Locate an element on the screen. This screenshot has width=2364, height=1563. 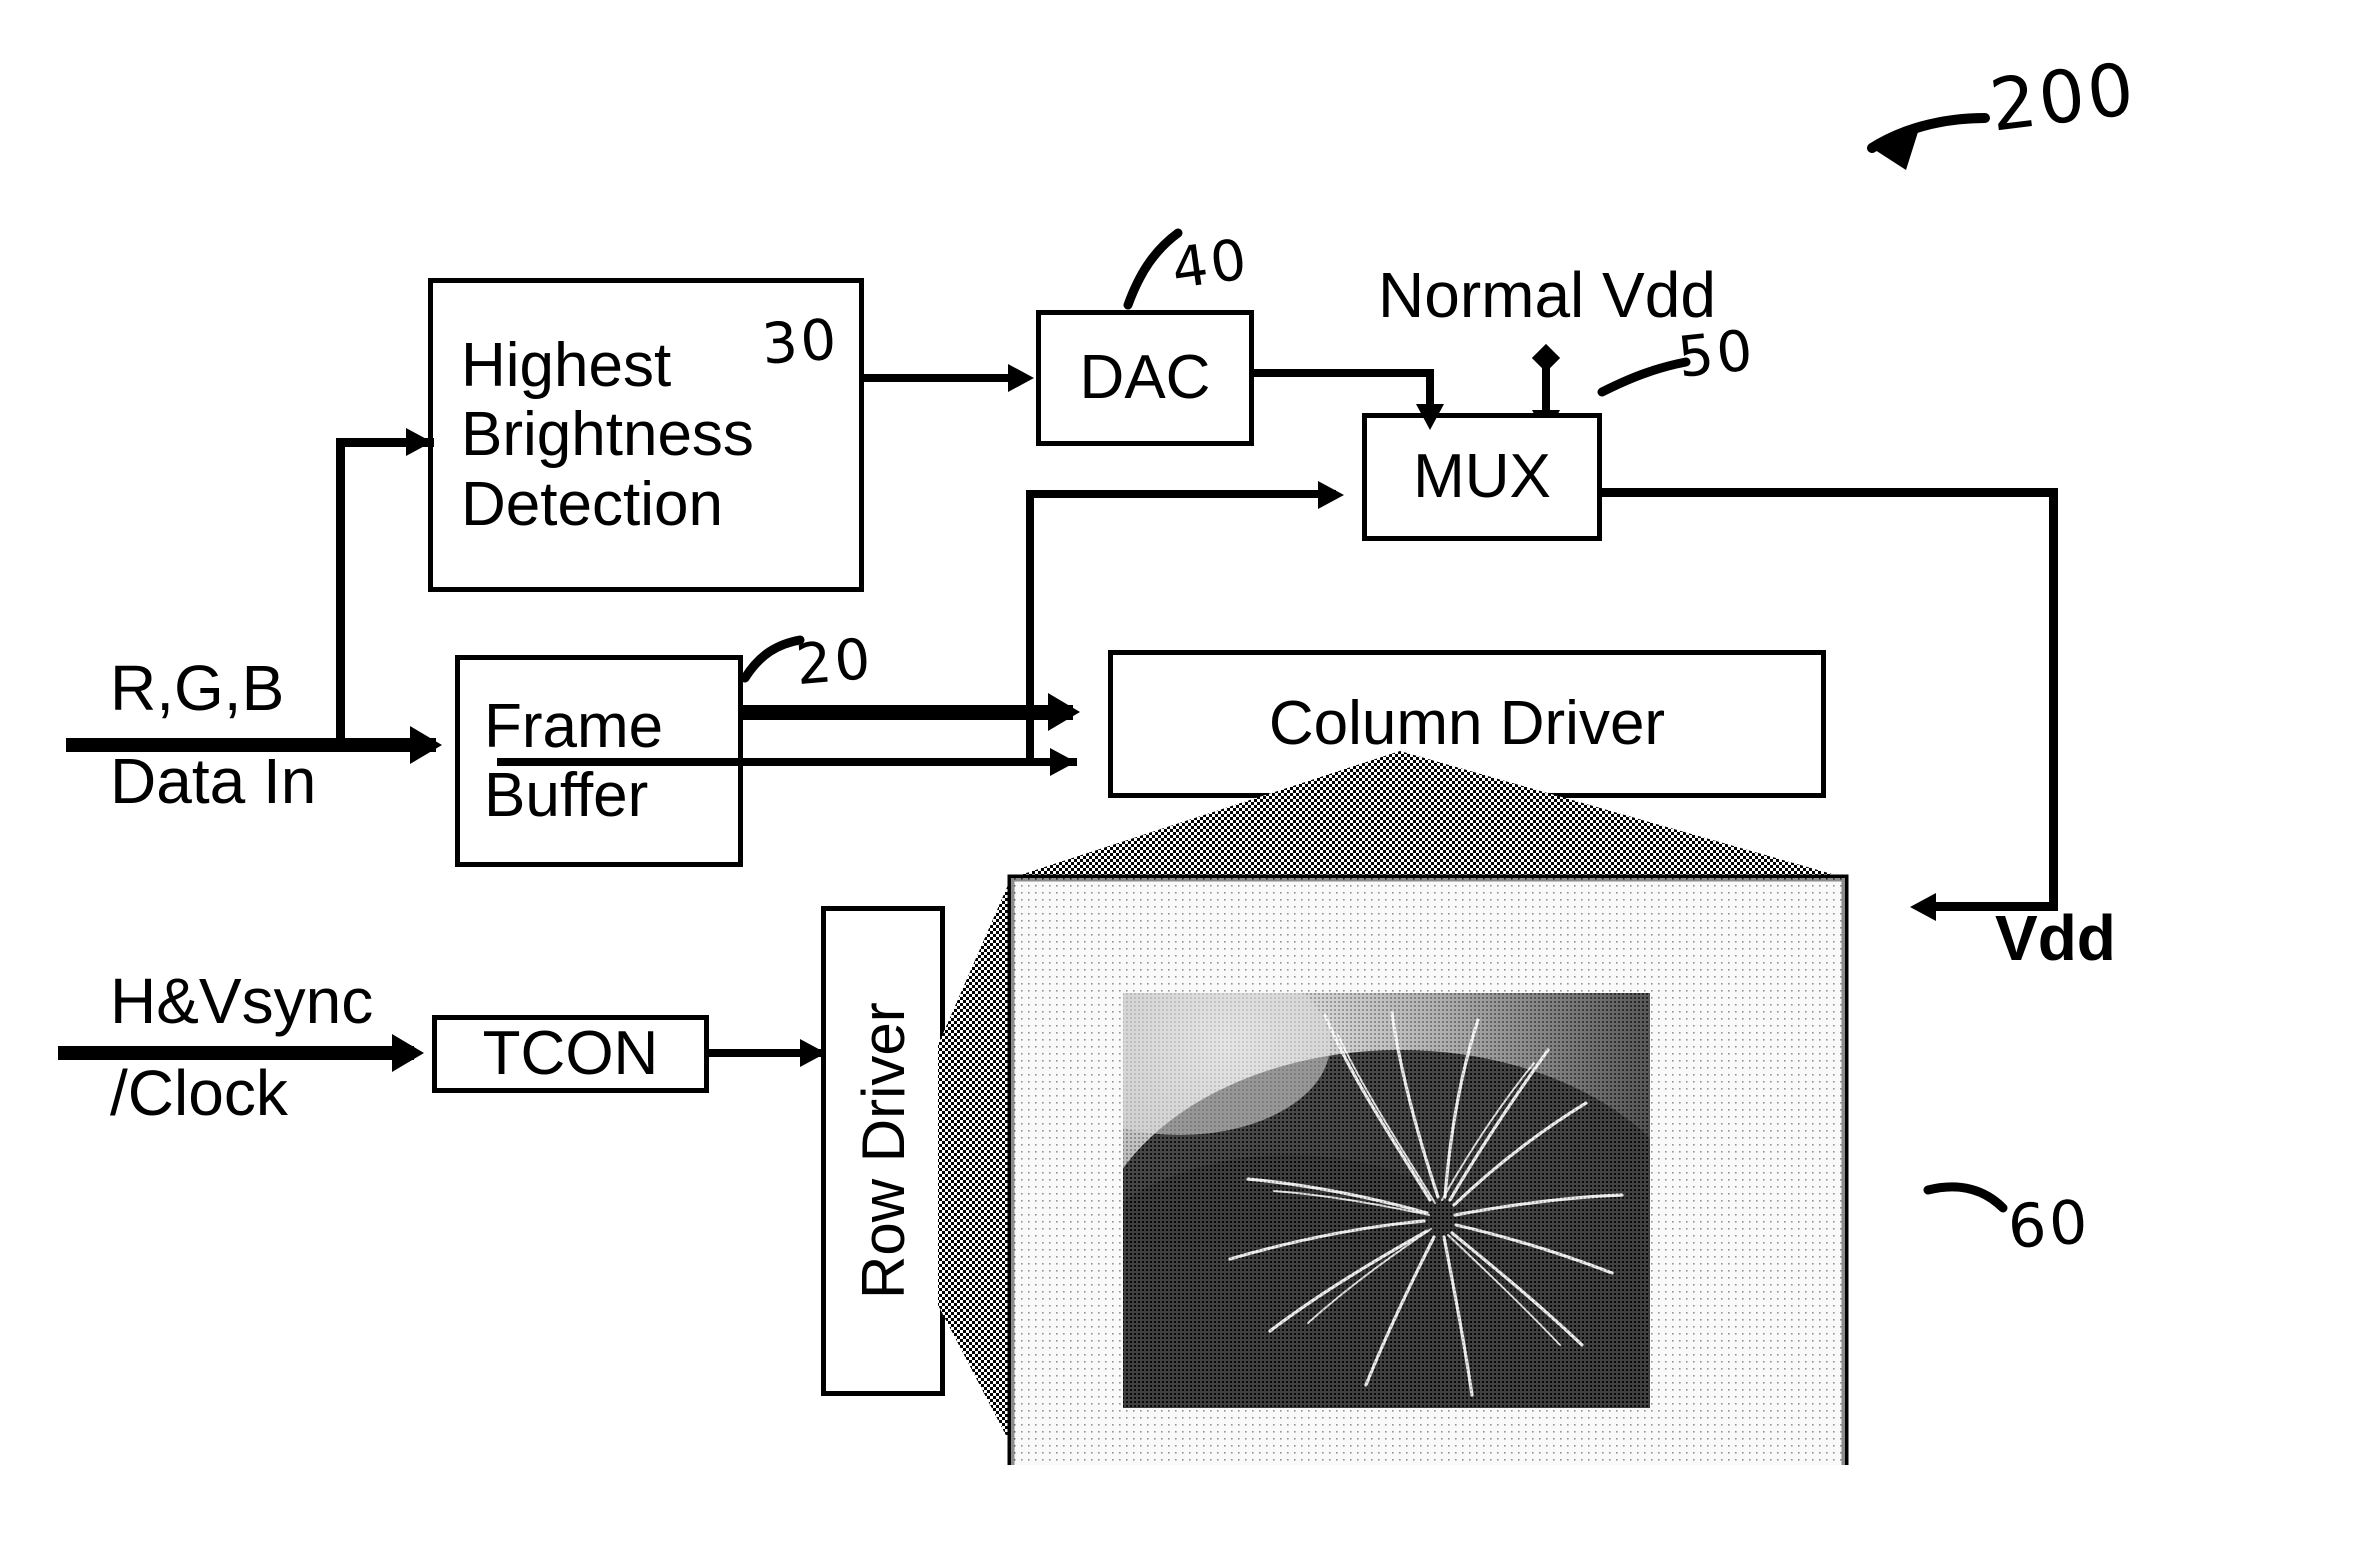
arrowhead-dac-into-mux is located at coordinates (1430, 417).